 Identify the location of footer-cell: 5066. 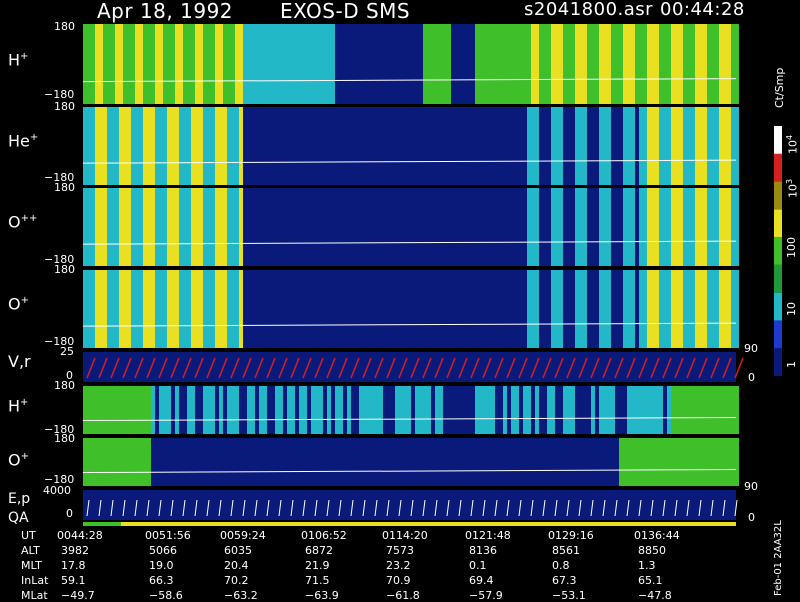
(163, 550).